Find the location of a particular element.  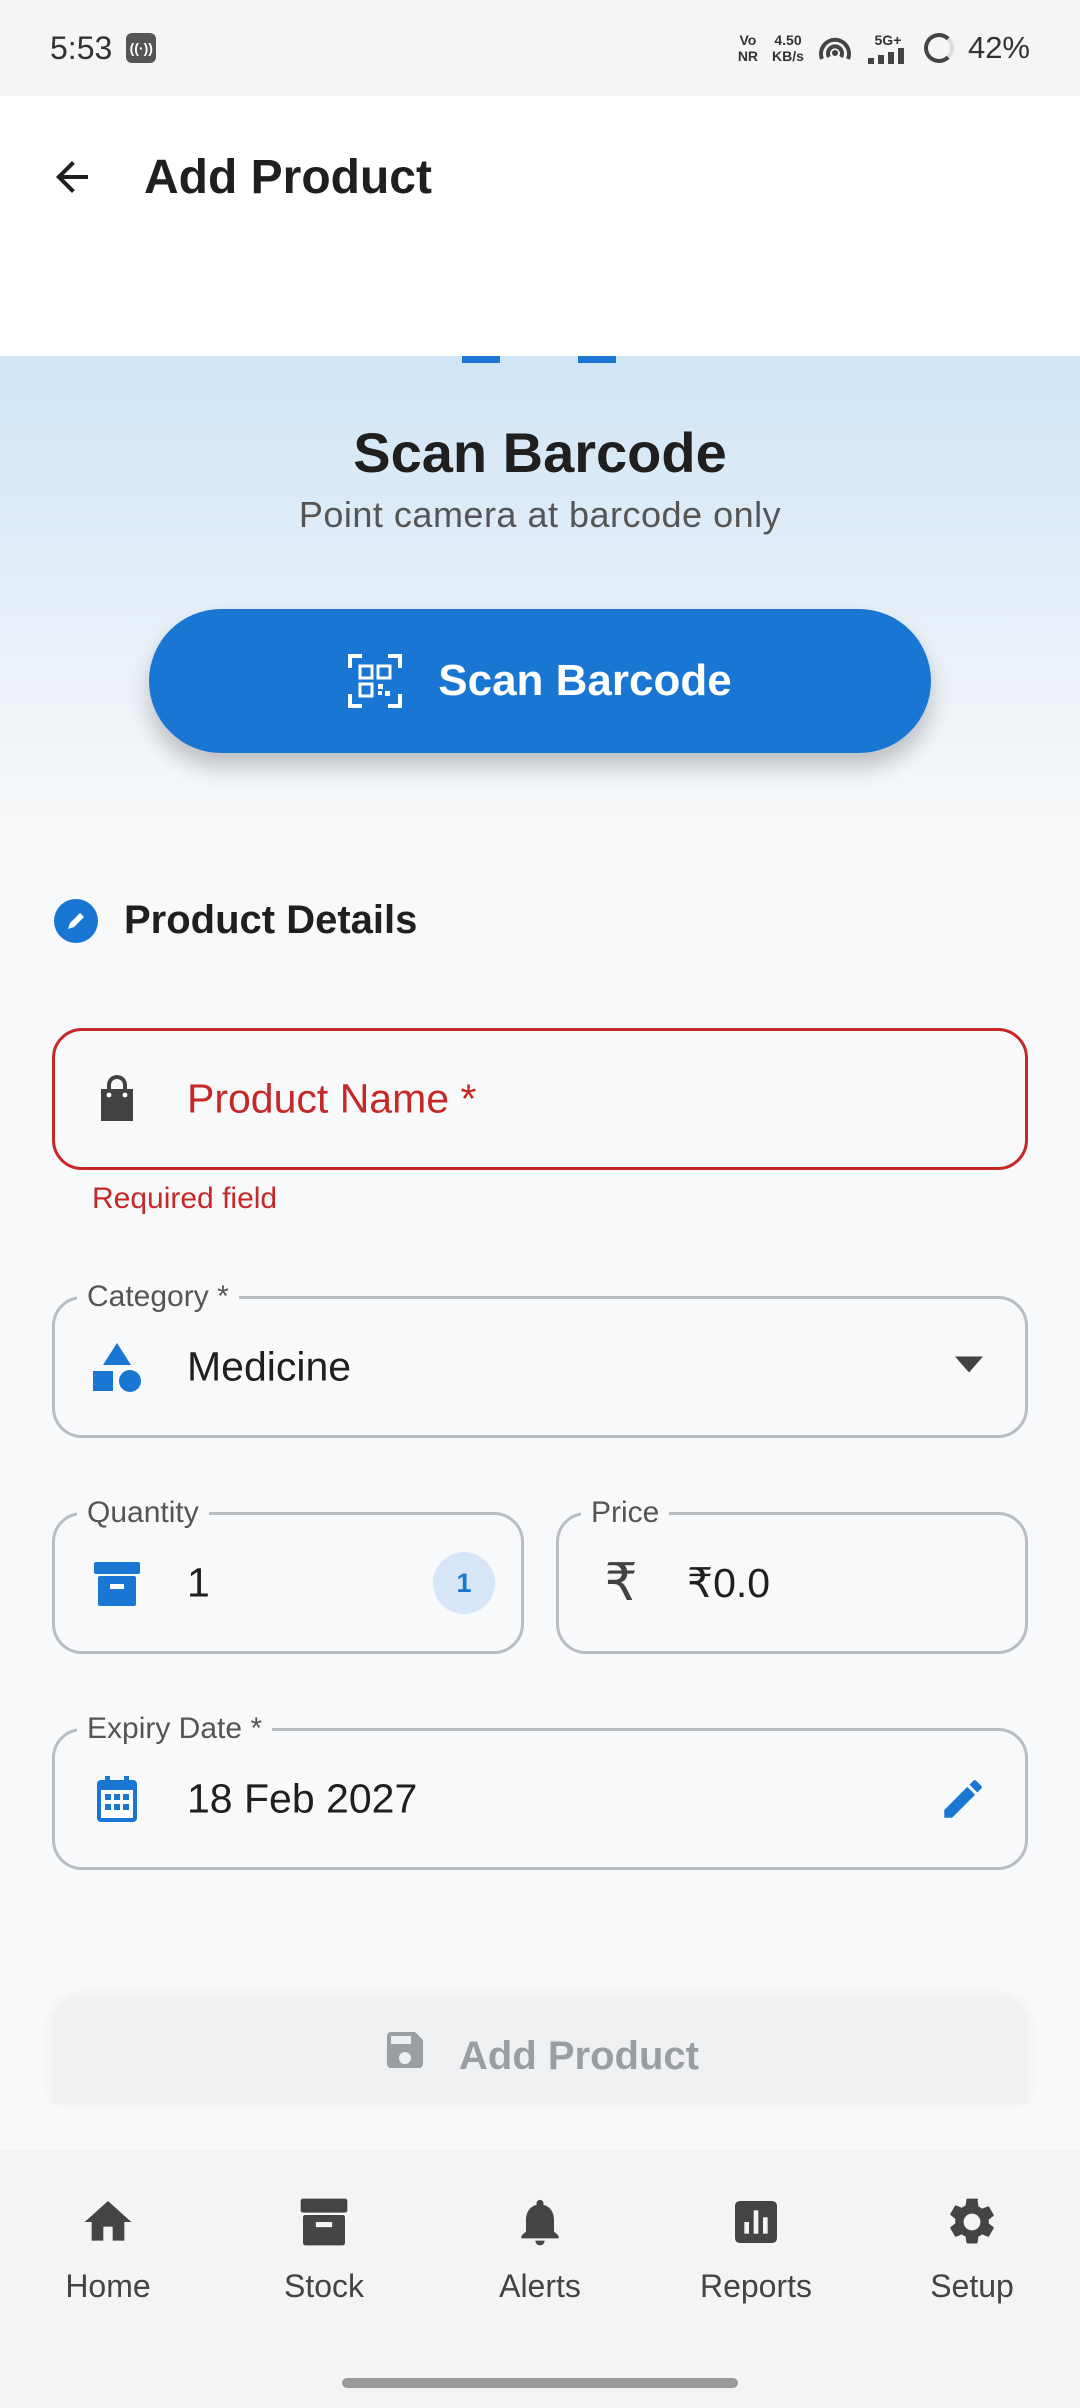

scan-barcode-label: Scan Barcode is located at coordinates (585, 680).